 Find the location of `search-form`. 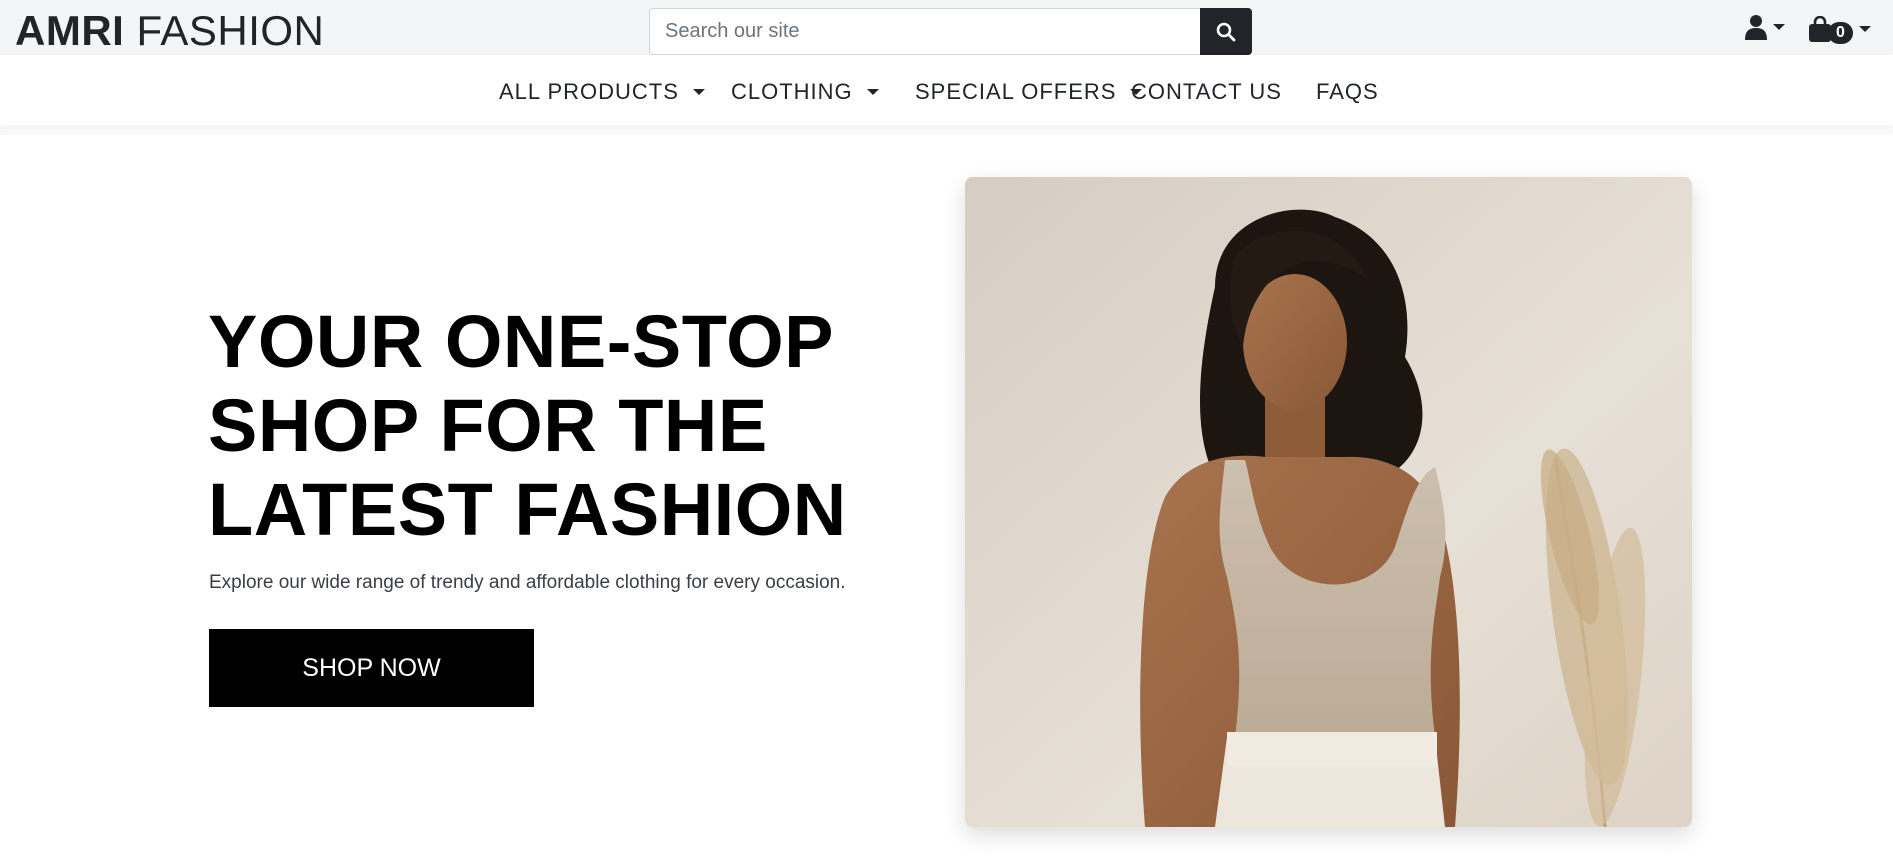

search-form is located at coordinates (950, 31).